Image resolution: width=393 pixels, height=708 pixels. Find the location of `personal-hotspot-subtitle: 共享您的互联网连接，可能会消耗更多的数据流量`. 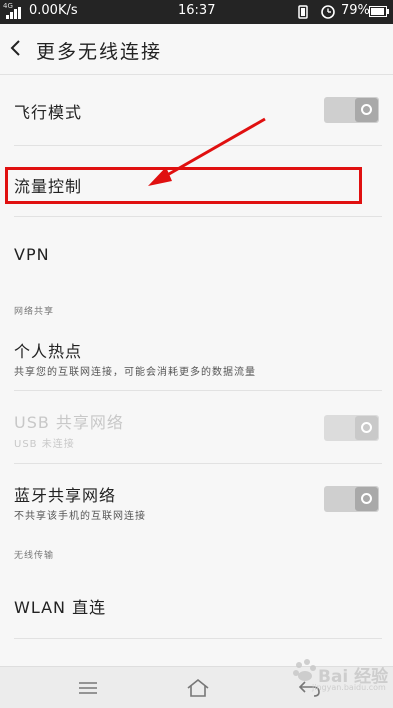

personal-hotspot-subtitle: 共享您的互联网连接，可能会消耗更多的数据流量 is located at coordinates (135, 372).